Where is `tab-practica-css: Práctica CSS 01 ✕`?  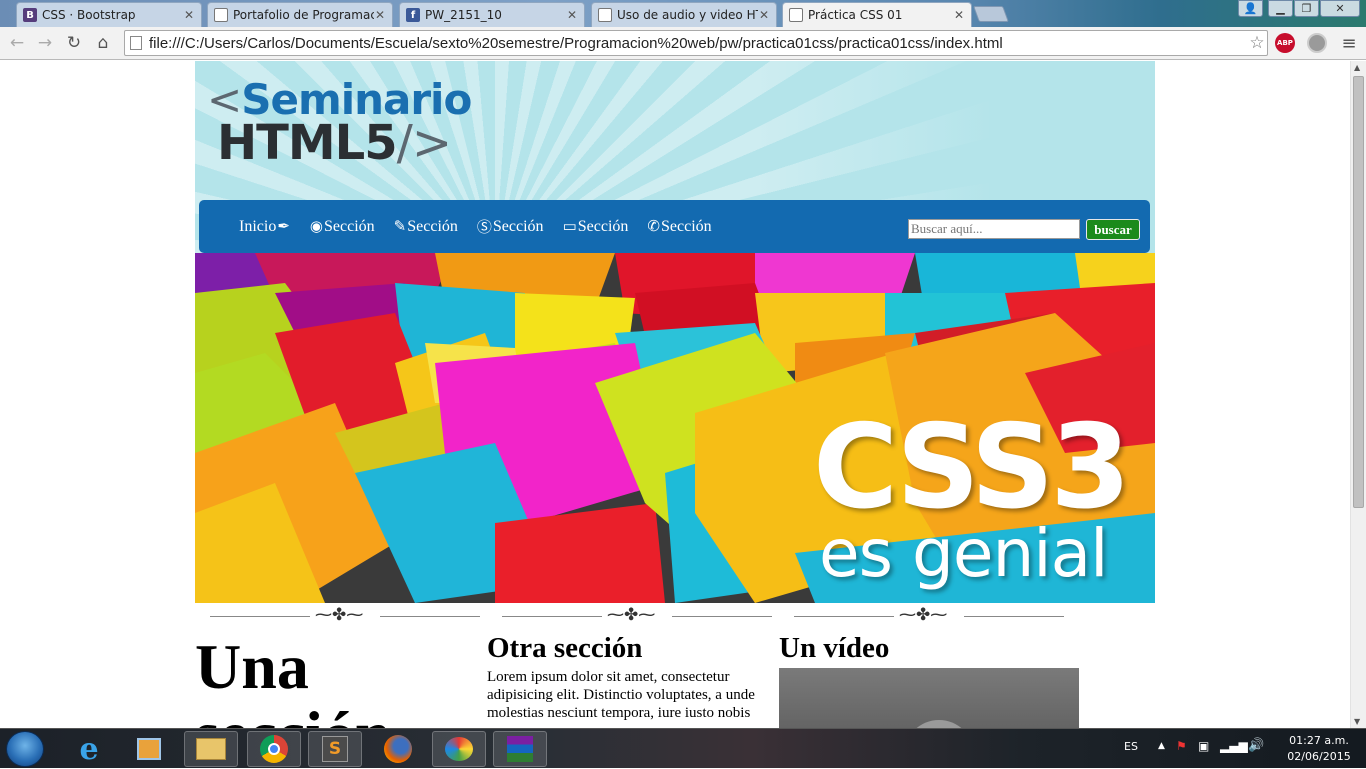 tab-practica-css: Práctica CSS 01 ✕ is located at coordinates (877, 14).